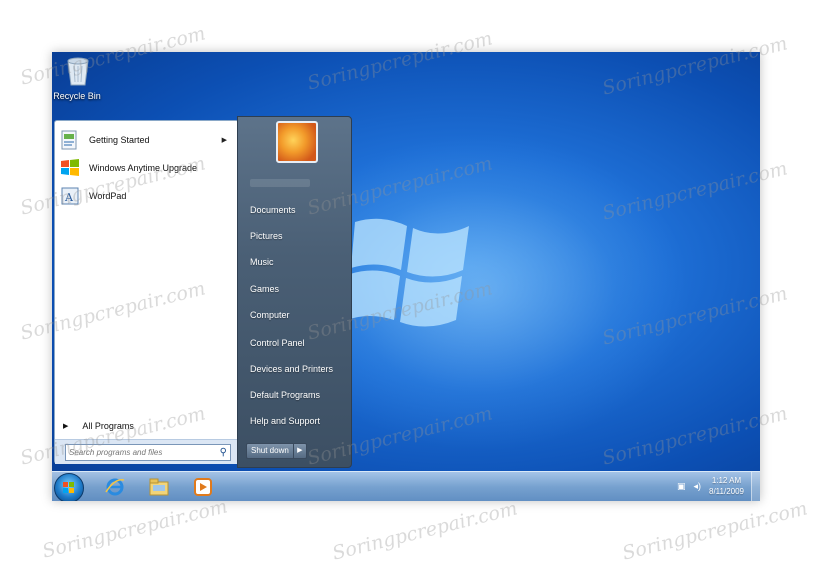 The image size is (813, 565). What do you see at coordinates (726, 480) in the screenshot?
I see `clock-time: 1:12 AM` at bounding box center [726, 480].